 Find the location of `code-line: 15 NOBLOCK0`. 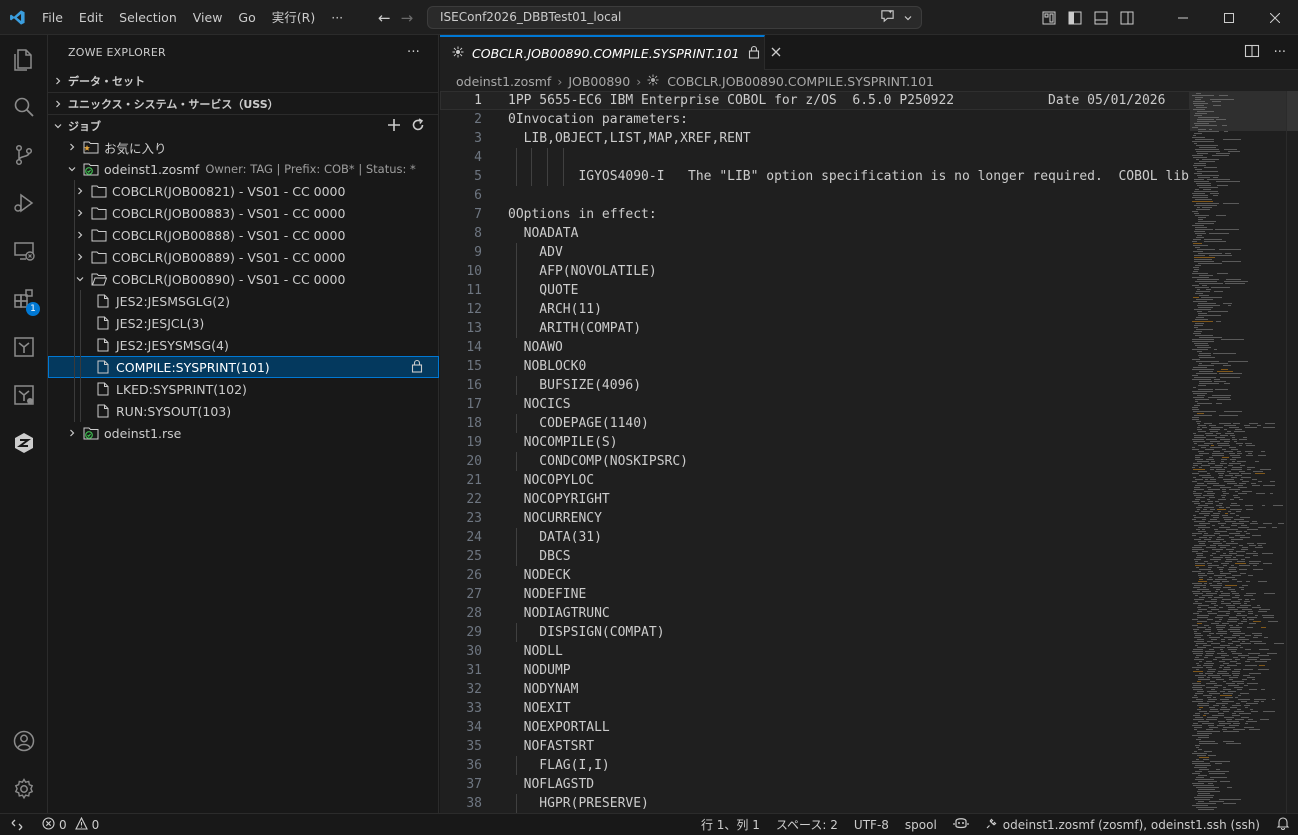

code-line: 15 NOBLOCK0 is located at coordinates (815, 366).